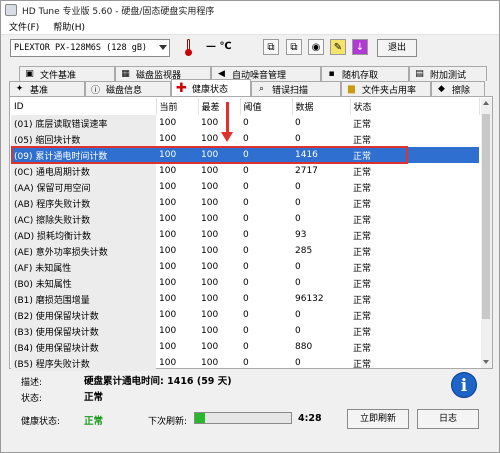 Image resolution: width=500 pixels, height=453 pixels. What do you see at coordinates (83, 123) in the screenshot?
I see `table-cell: (01) 底层读取错误速率` at bounding box center [83, 123].